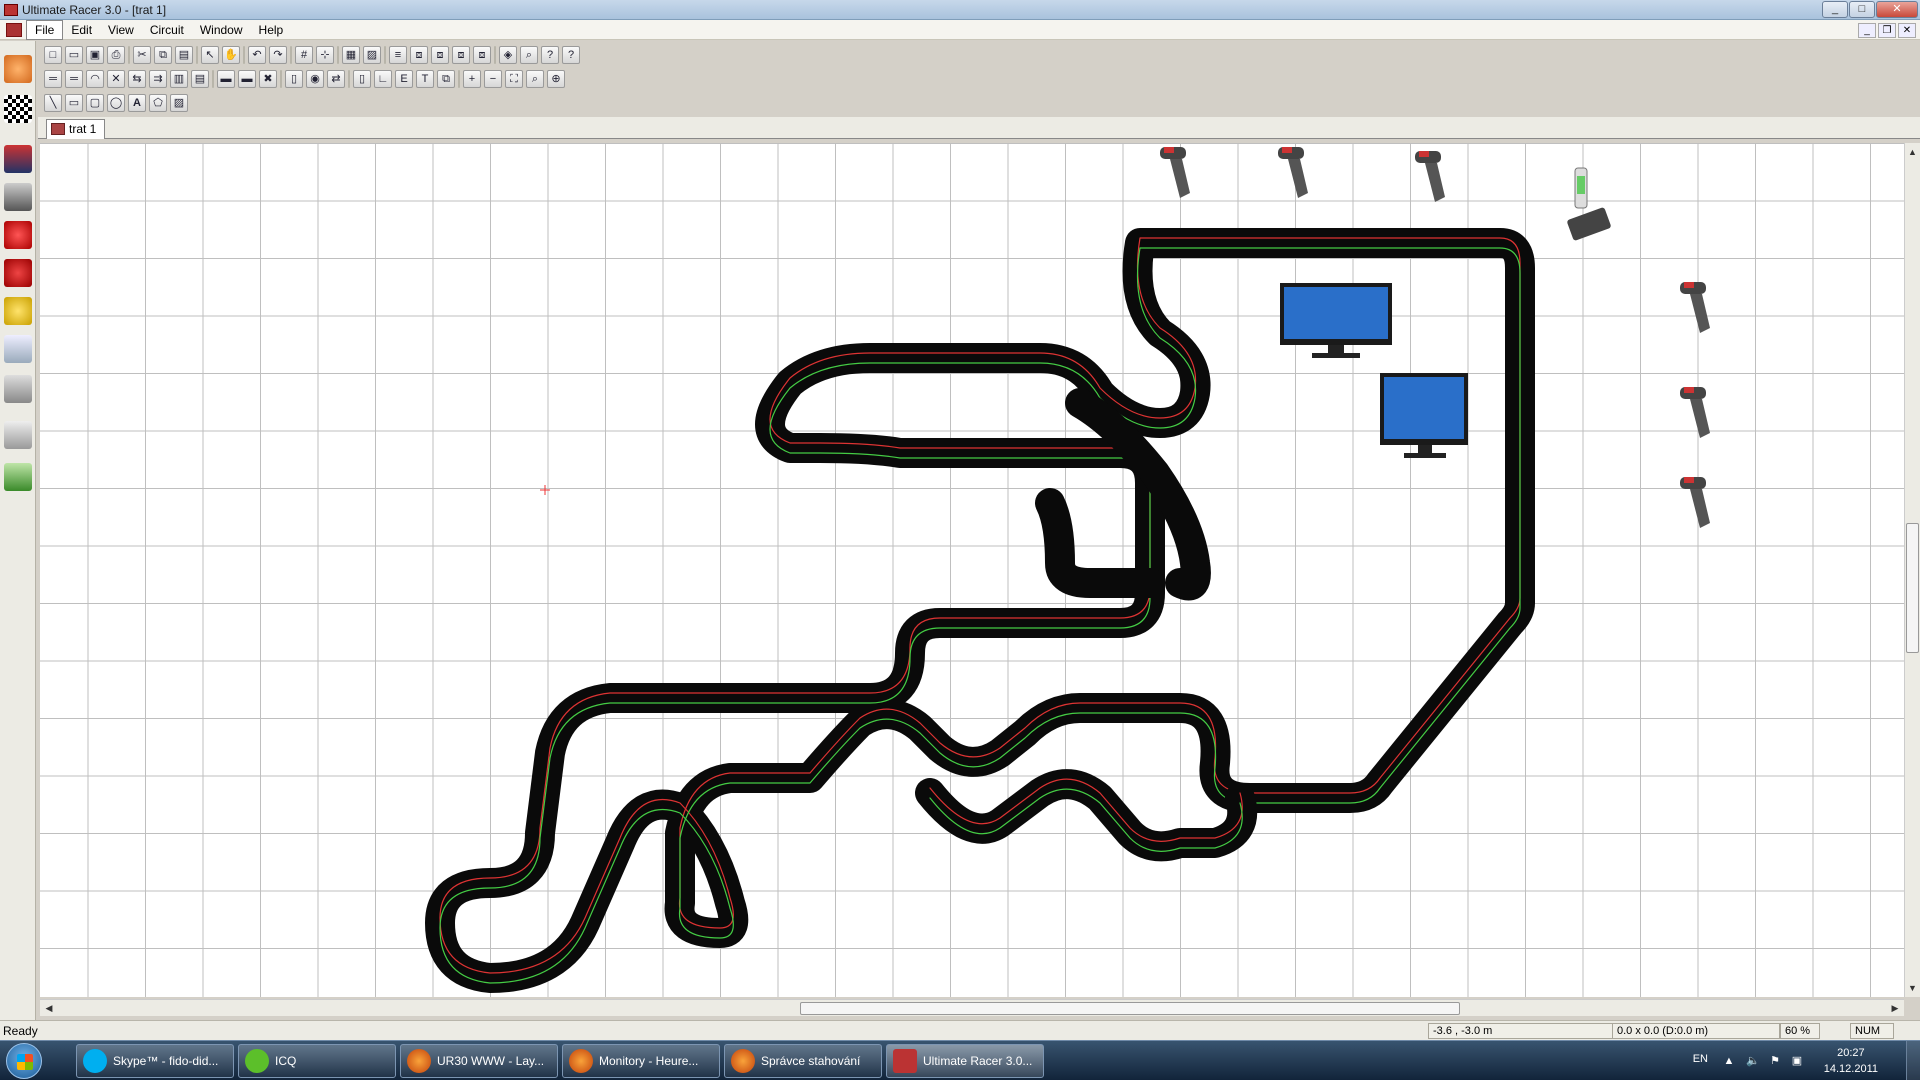 This screenshot has width=1920, height=1080. Describe the element at coordinates (493, 79) in the screenshot. I see `zoom-out-icon: −` at that location.